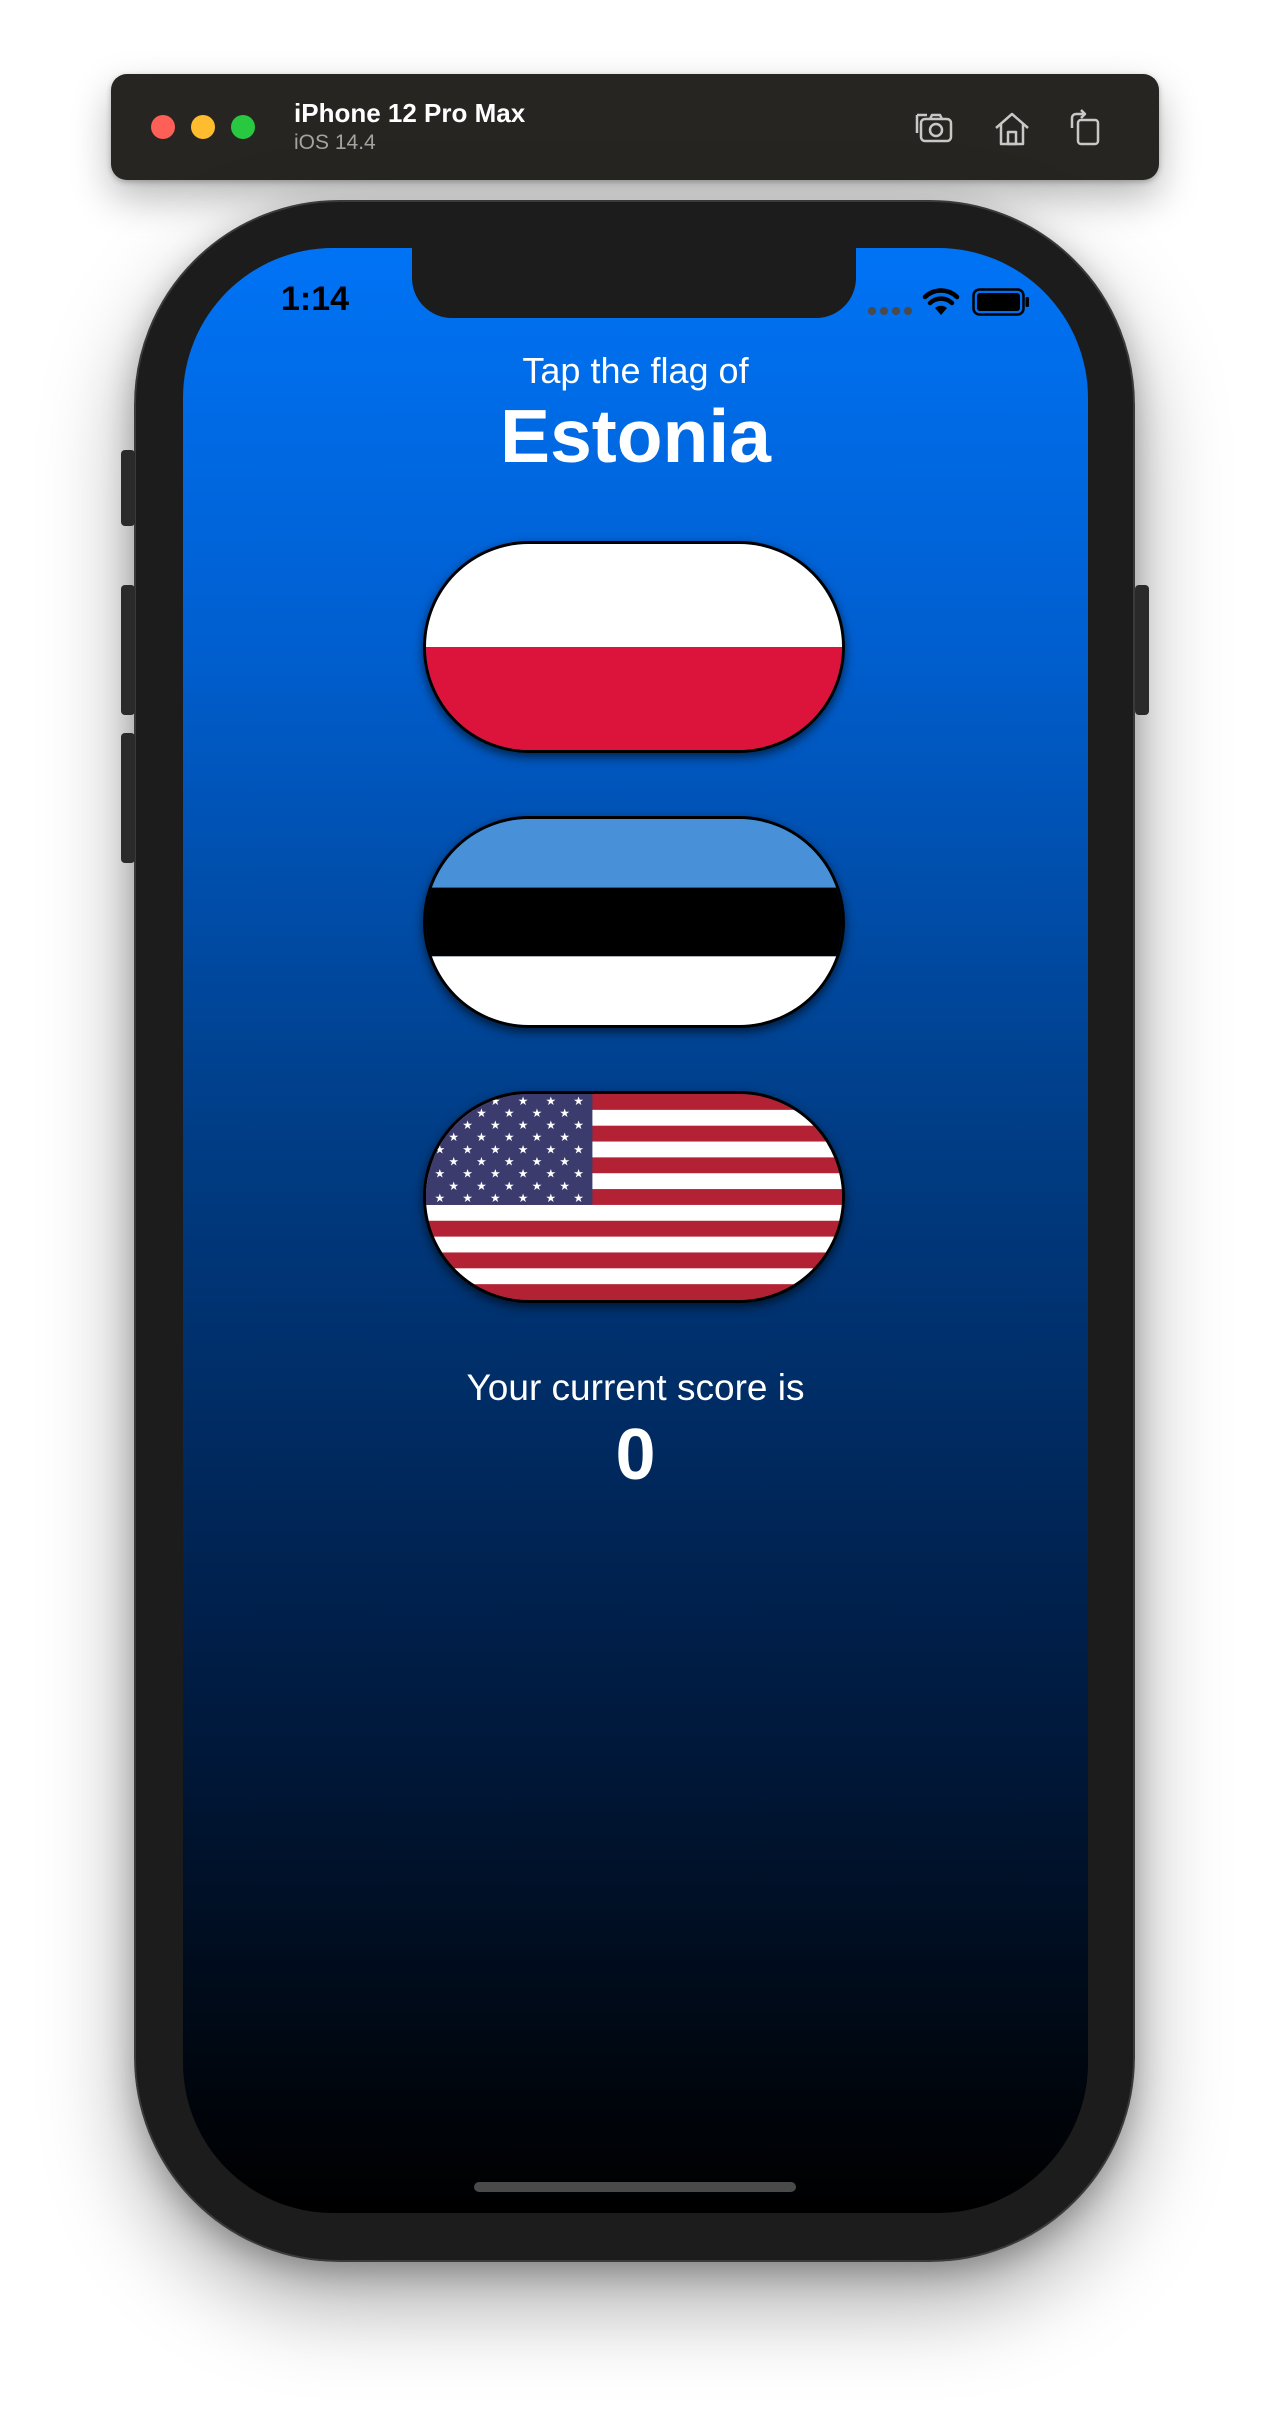  I want to click on flag-button-estonia, so click(634, 922).